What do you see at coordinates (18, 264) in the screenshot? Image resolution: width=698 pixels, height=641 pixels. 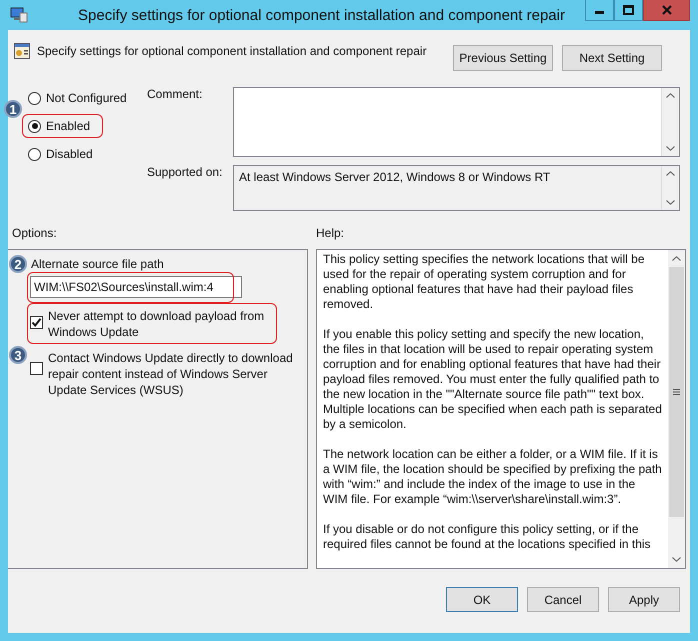 I see `callout-badge: 2` at bounding box center [18, 264].